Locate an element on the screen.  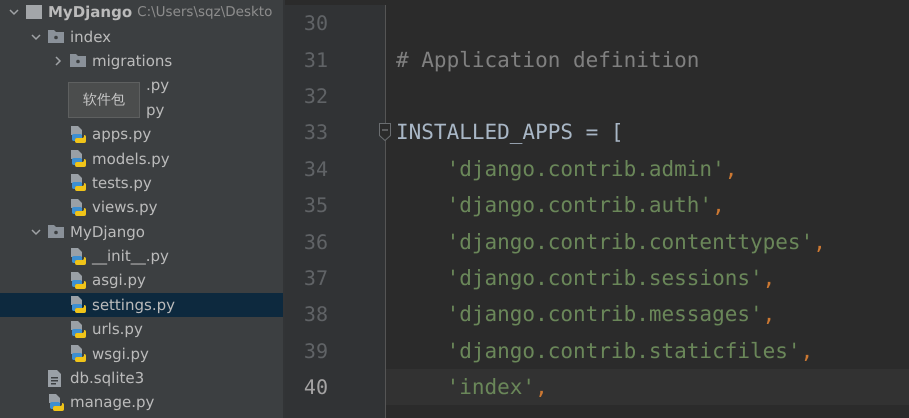
tree-item: manage.py is located at coordinates (112, 402).